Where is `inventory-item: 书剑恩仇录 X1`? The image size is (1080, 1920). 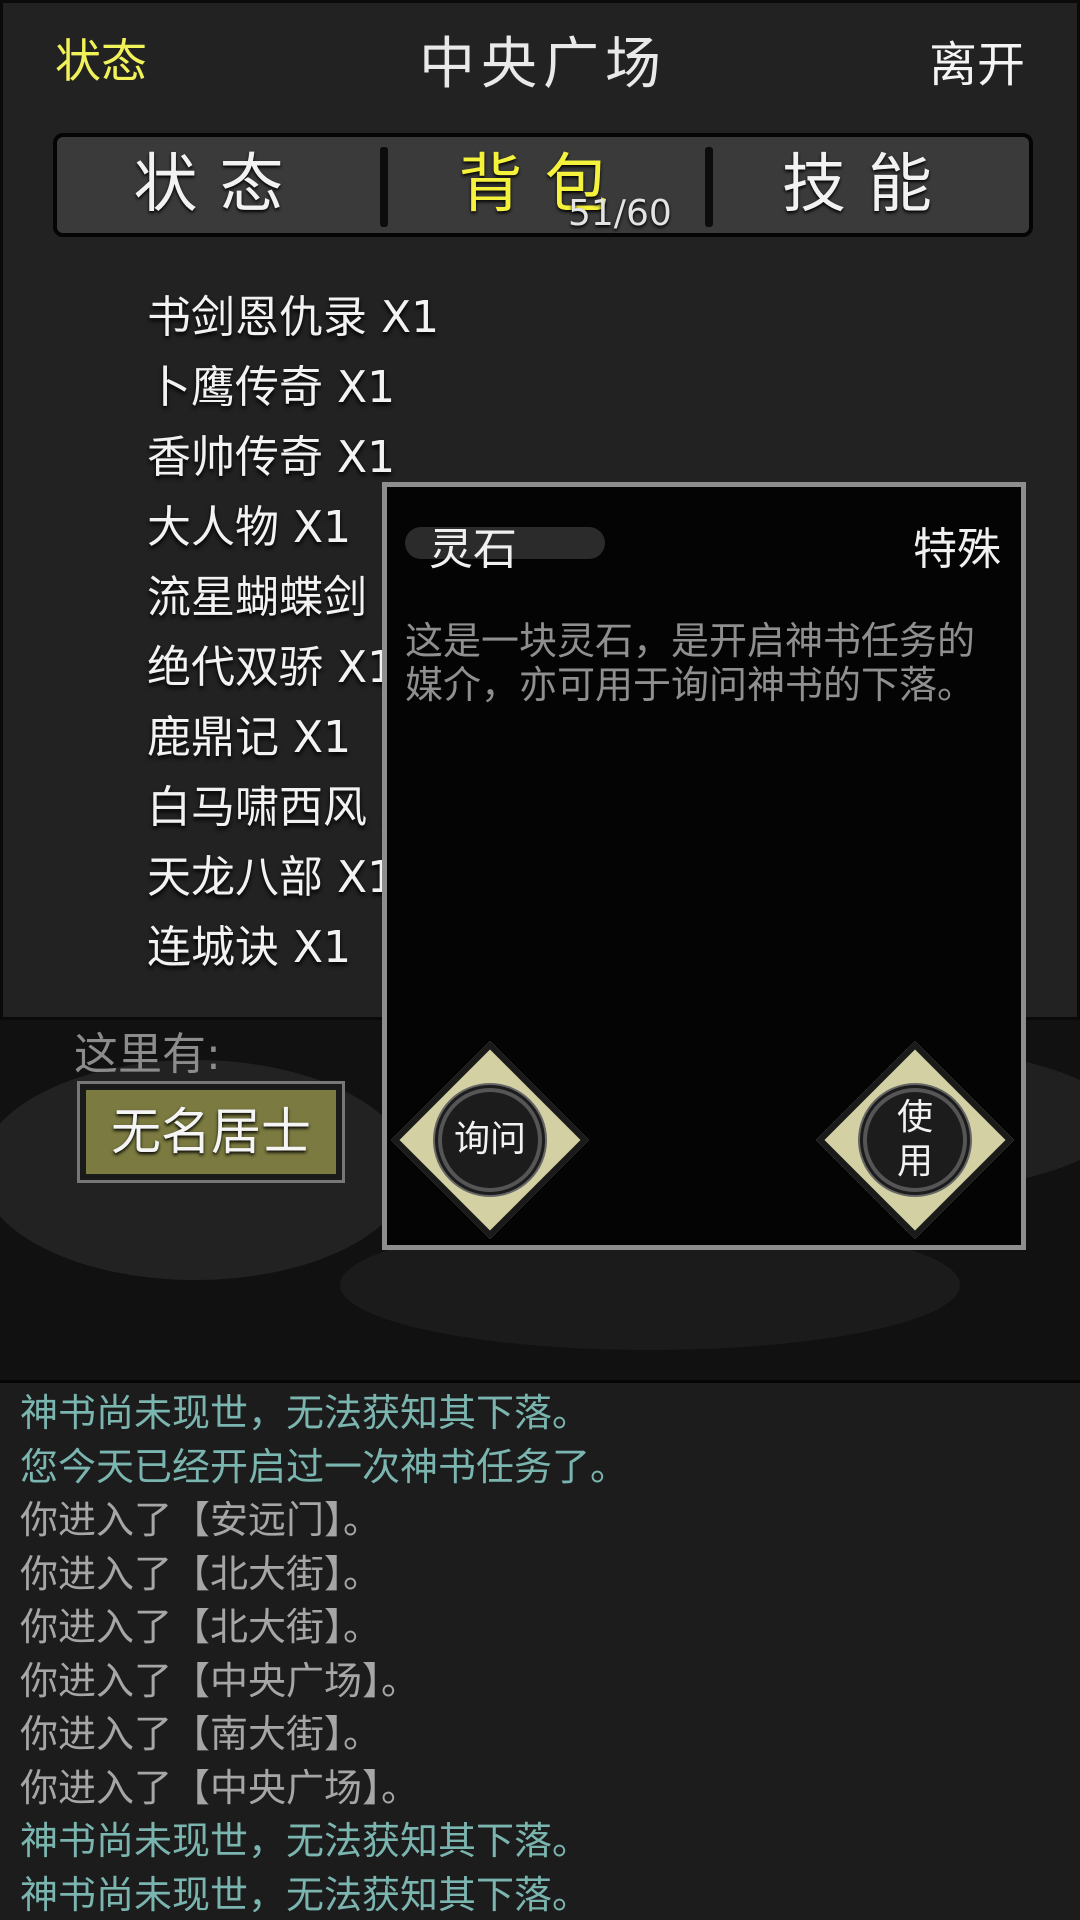 inventory-item: 书剑恩仇录 X1 is located at coordinates (276, 318).